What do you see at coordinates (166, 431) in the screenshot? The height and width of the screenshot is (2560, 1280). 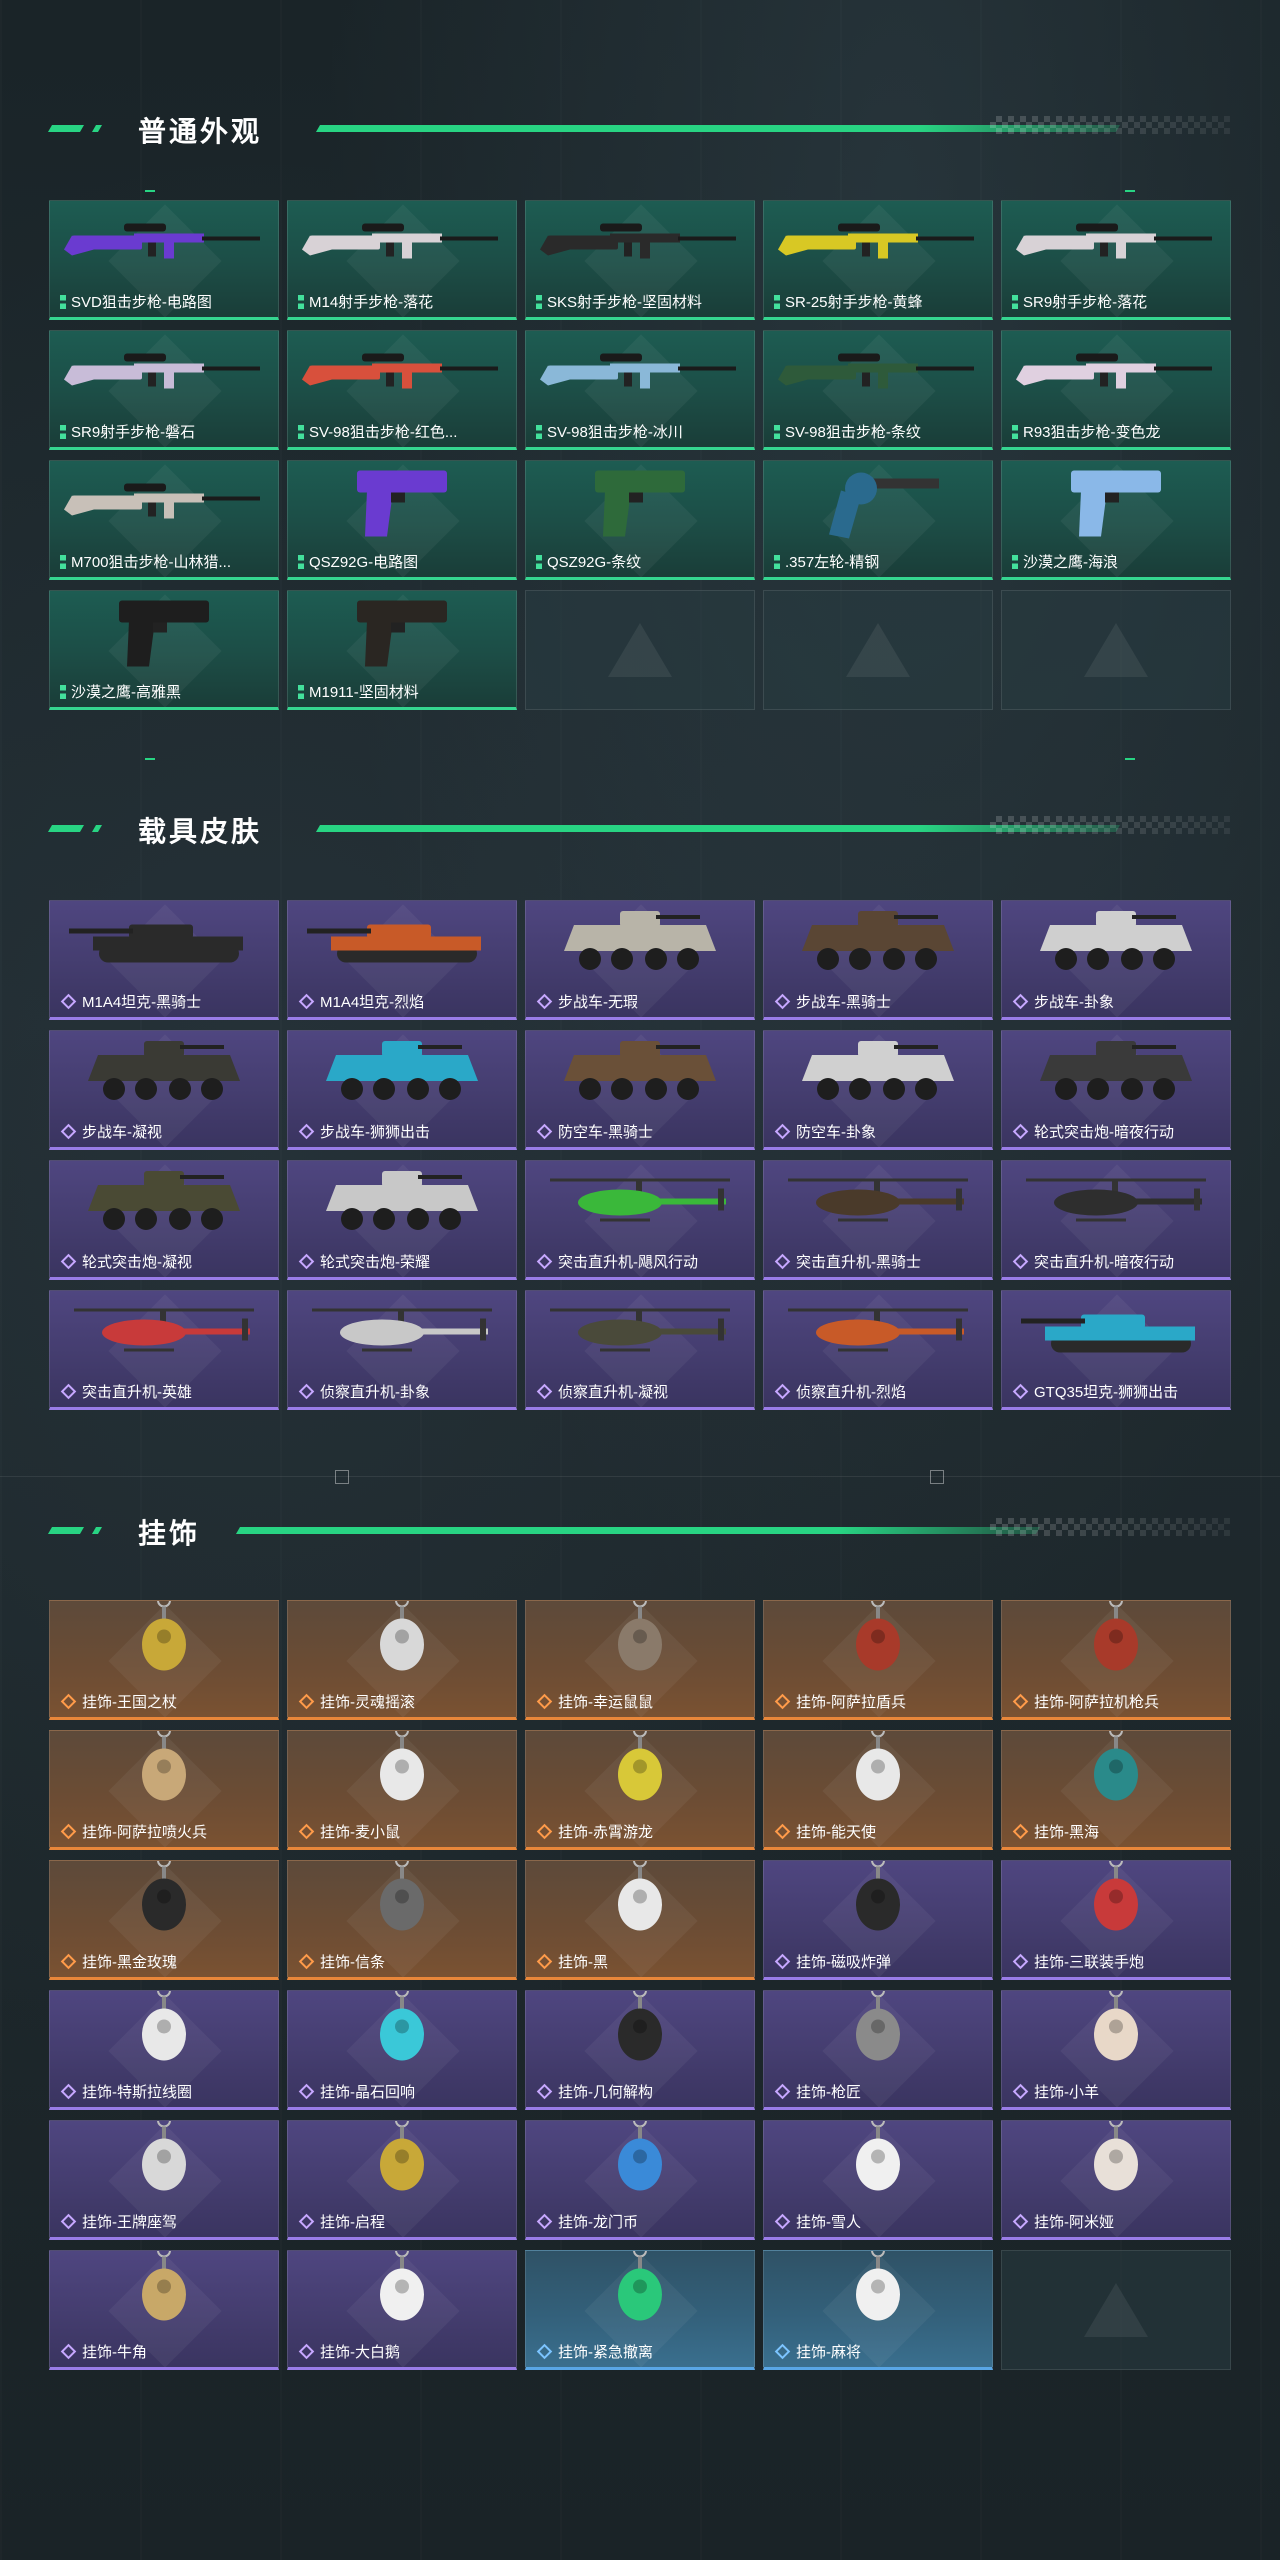 I see `item-label: SR9射手步枪-磐石` at bounding box center [166, 431].